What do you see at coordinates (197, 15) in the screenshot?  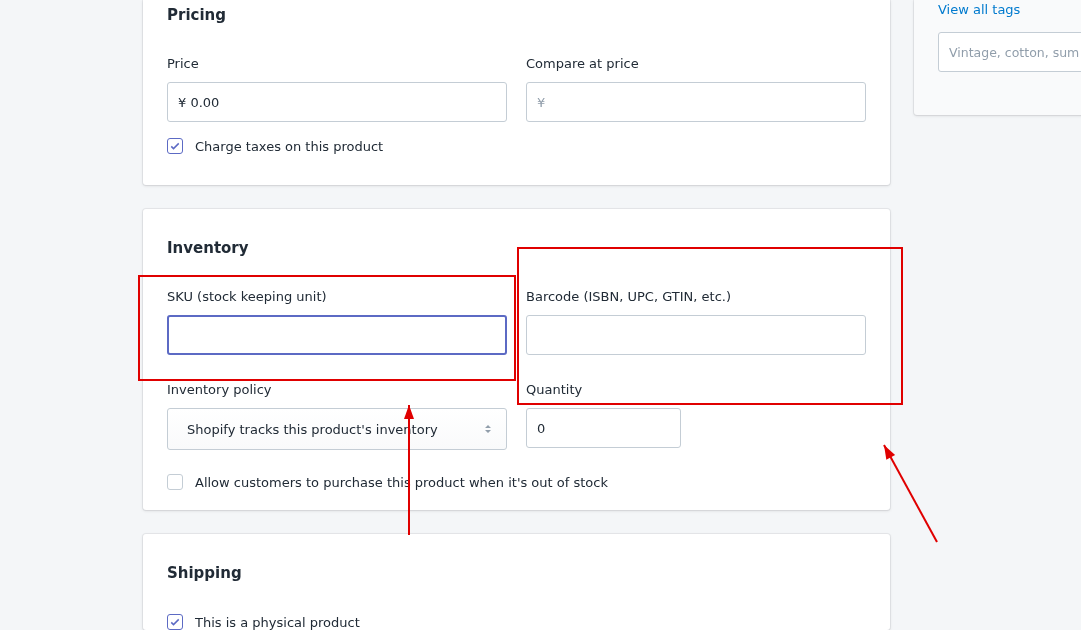 I see `section-title: Pricing` at bounding box center [197, 15].